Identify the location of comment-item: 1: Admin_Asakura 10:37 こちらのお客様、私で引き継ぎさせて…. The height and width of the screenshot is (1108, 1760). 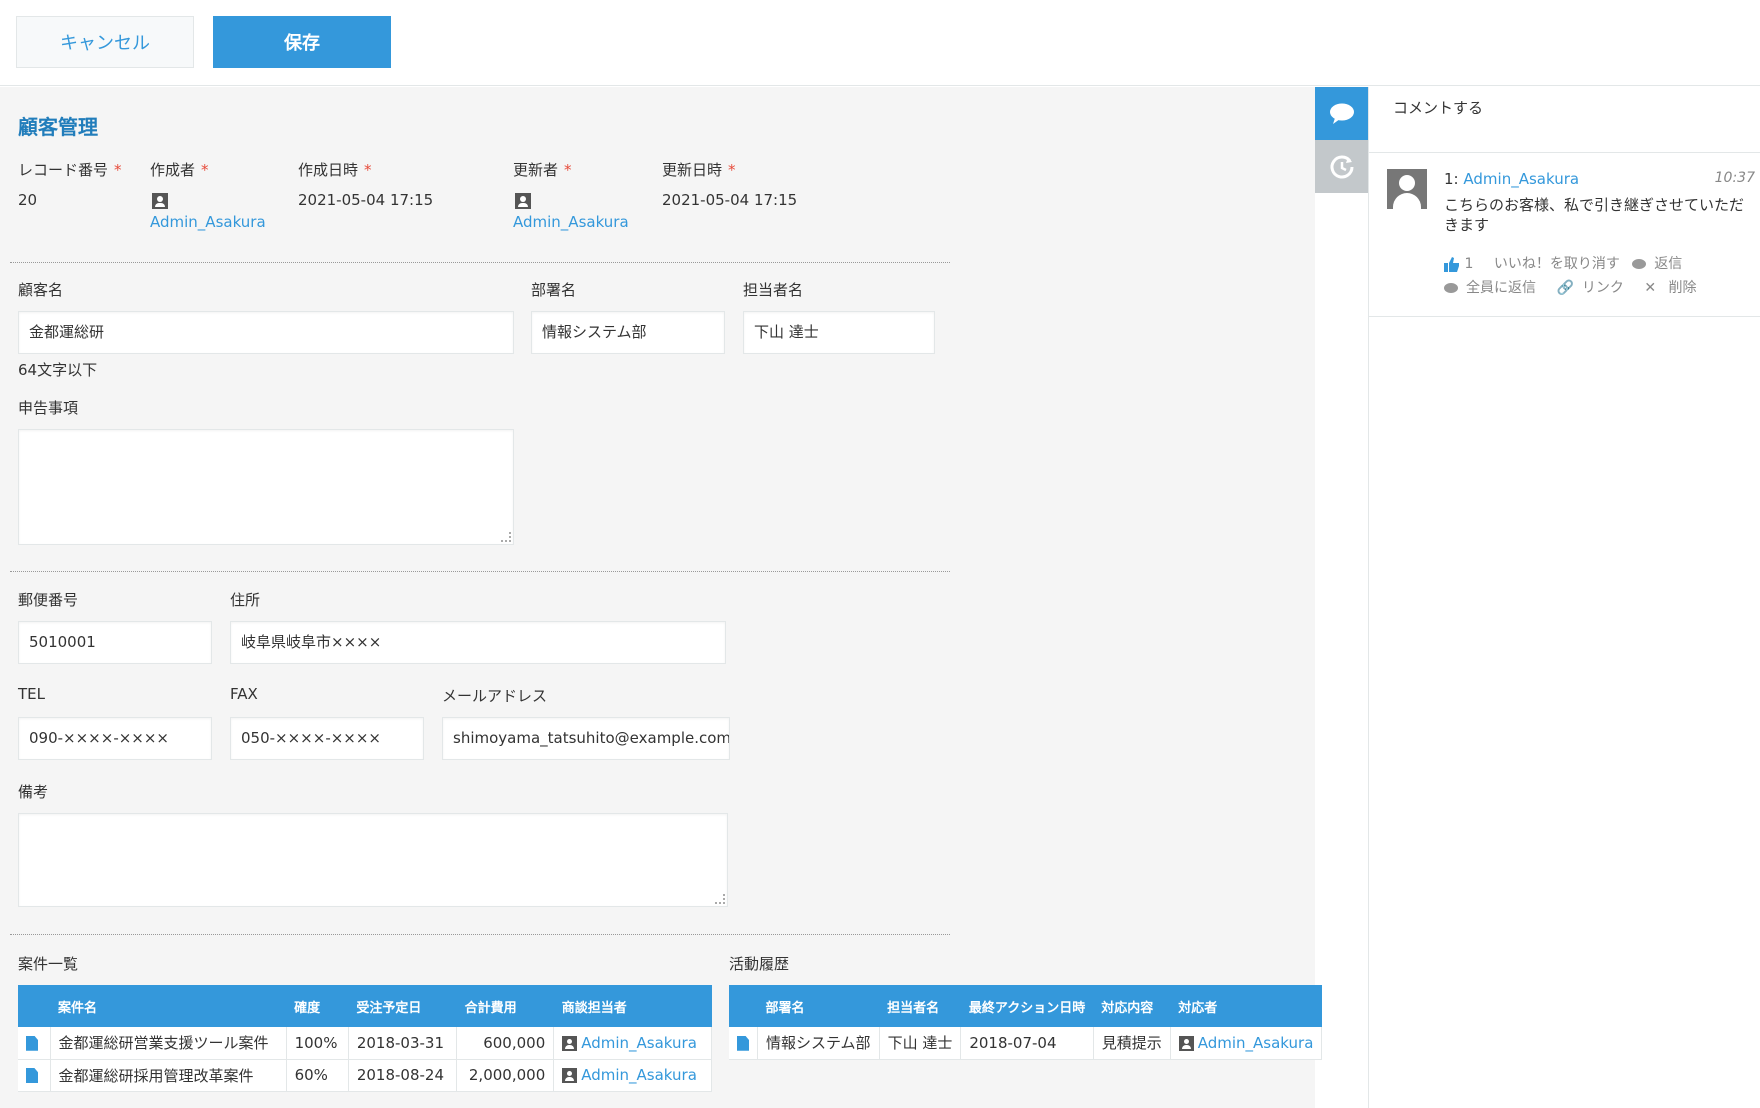
(1564, 235).